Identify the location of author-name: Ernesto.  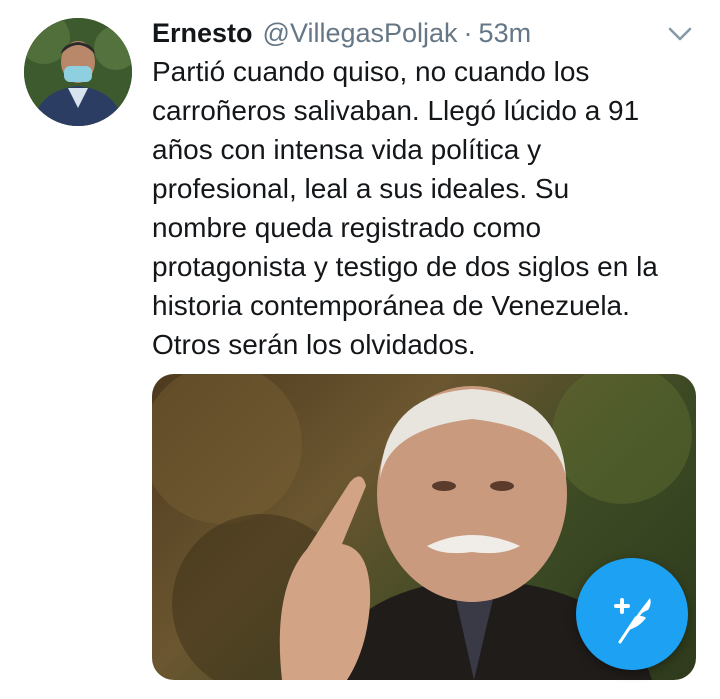
(202, 33).